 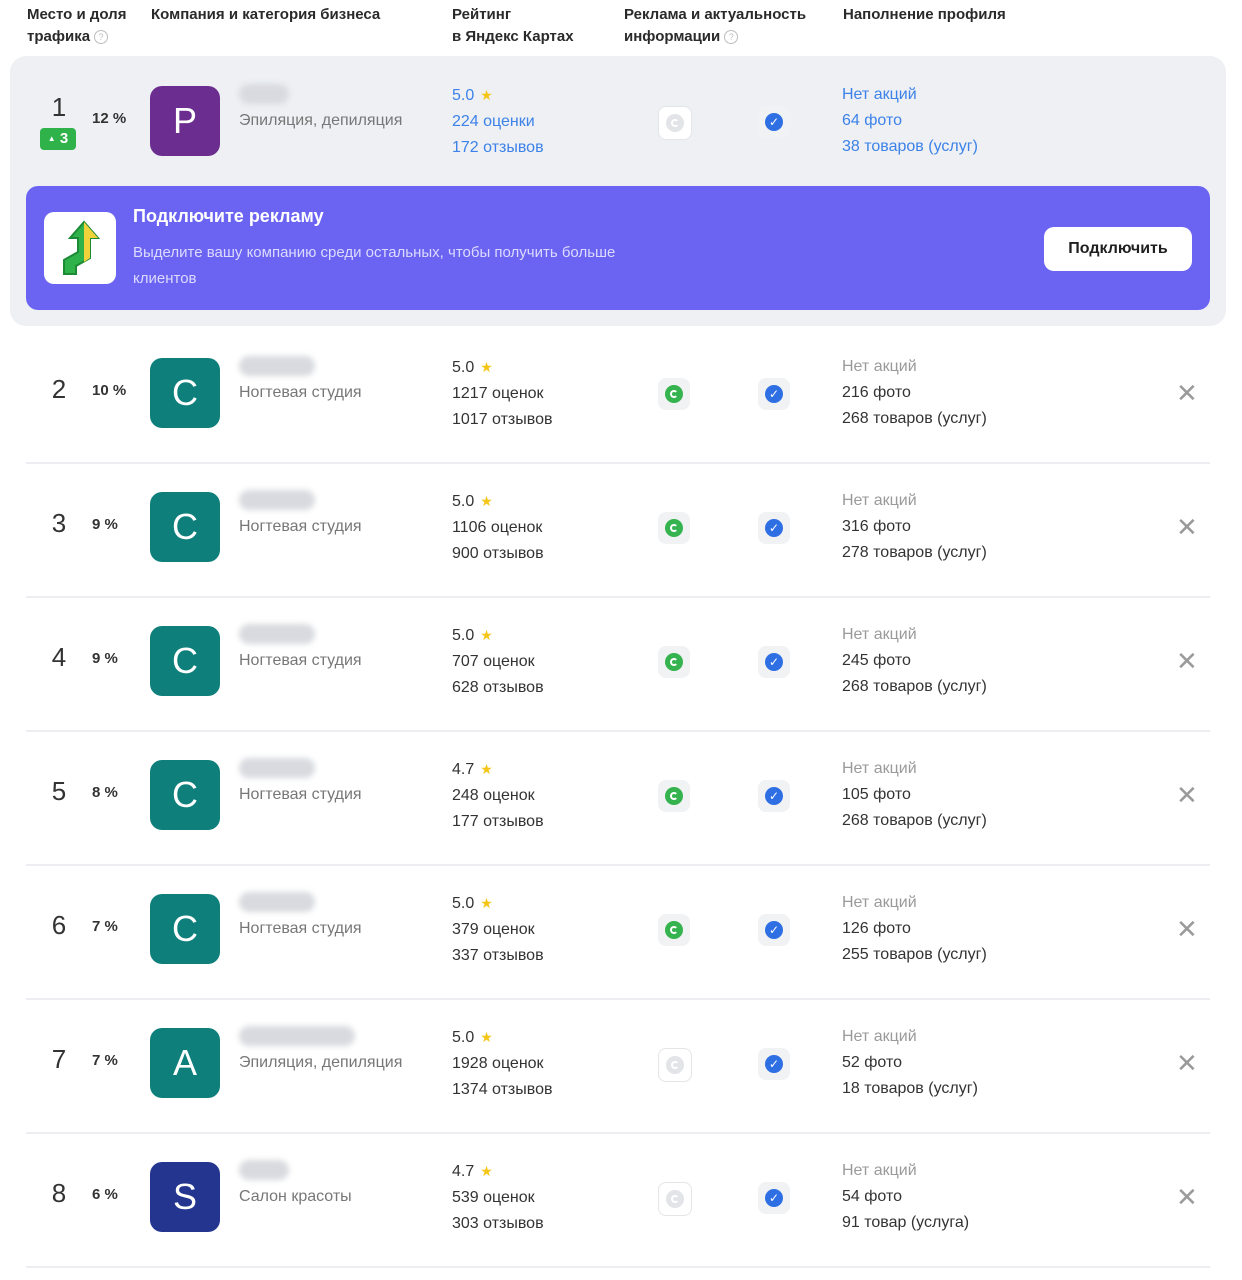 What do you see at coordinates (498, 1223) in the screenshot?
I see `reviews-count: 303 отзывов` at bounding box center [498, 1223].